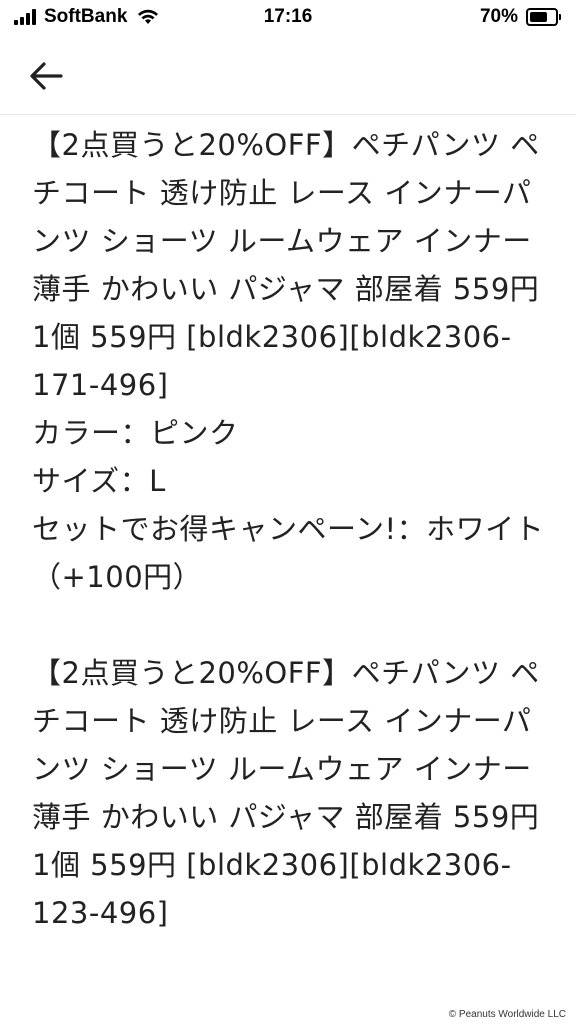  Describe the element at coordinates (288, 76) in the screenshot. I see `navigation-bar` at that location.